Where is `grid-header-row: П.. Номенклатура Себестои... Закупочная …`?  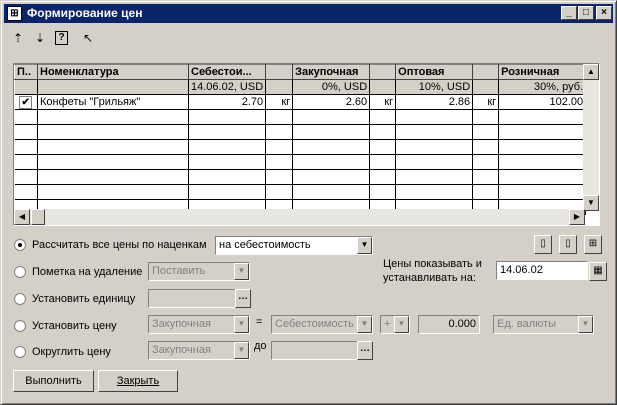
grid-header-row: П.. Номенклатура Себестои... Закупочная … is located at coordinates (300, 72).